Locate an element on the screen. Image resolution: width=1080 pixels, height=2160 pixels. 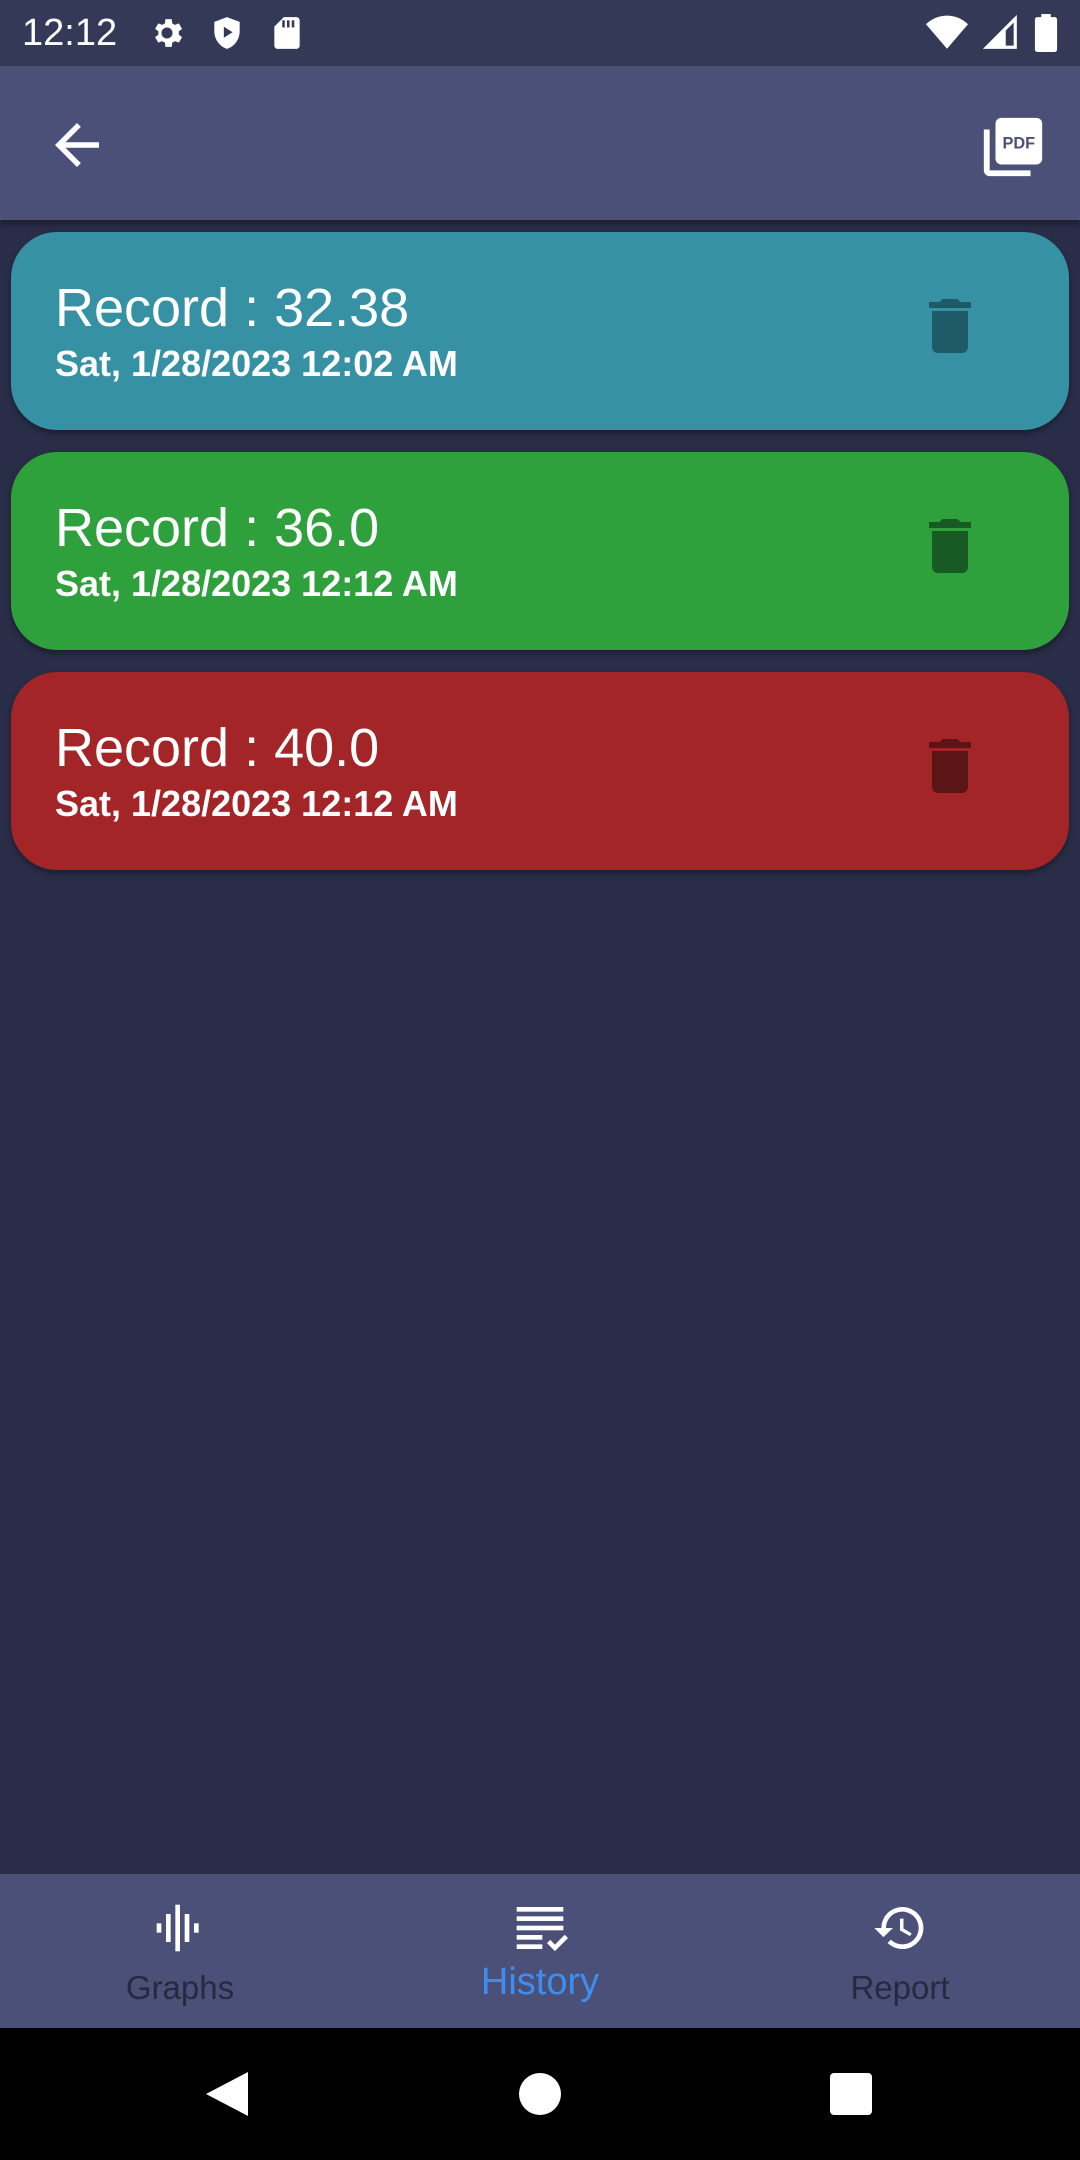
record-title: Record : 36.0 is located at coordinates (217, 528).